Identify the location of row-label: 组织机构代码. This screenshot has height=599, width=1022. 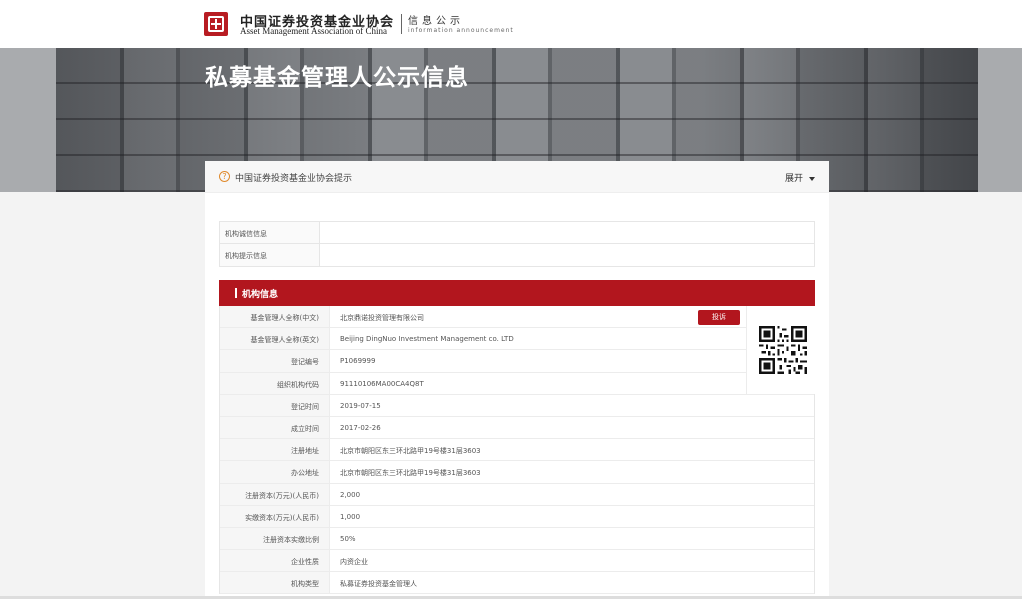
(274, 383).